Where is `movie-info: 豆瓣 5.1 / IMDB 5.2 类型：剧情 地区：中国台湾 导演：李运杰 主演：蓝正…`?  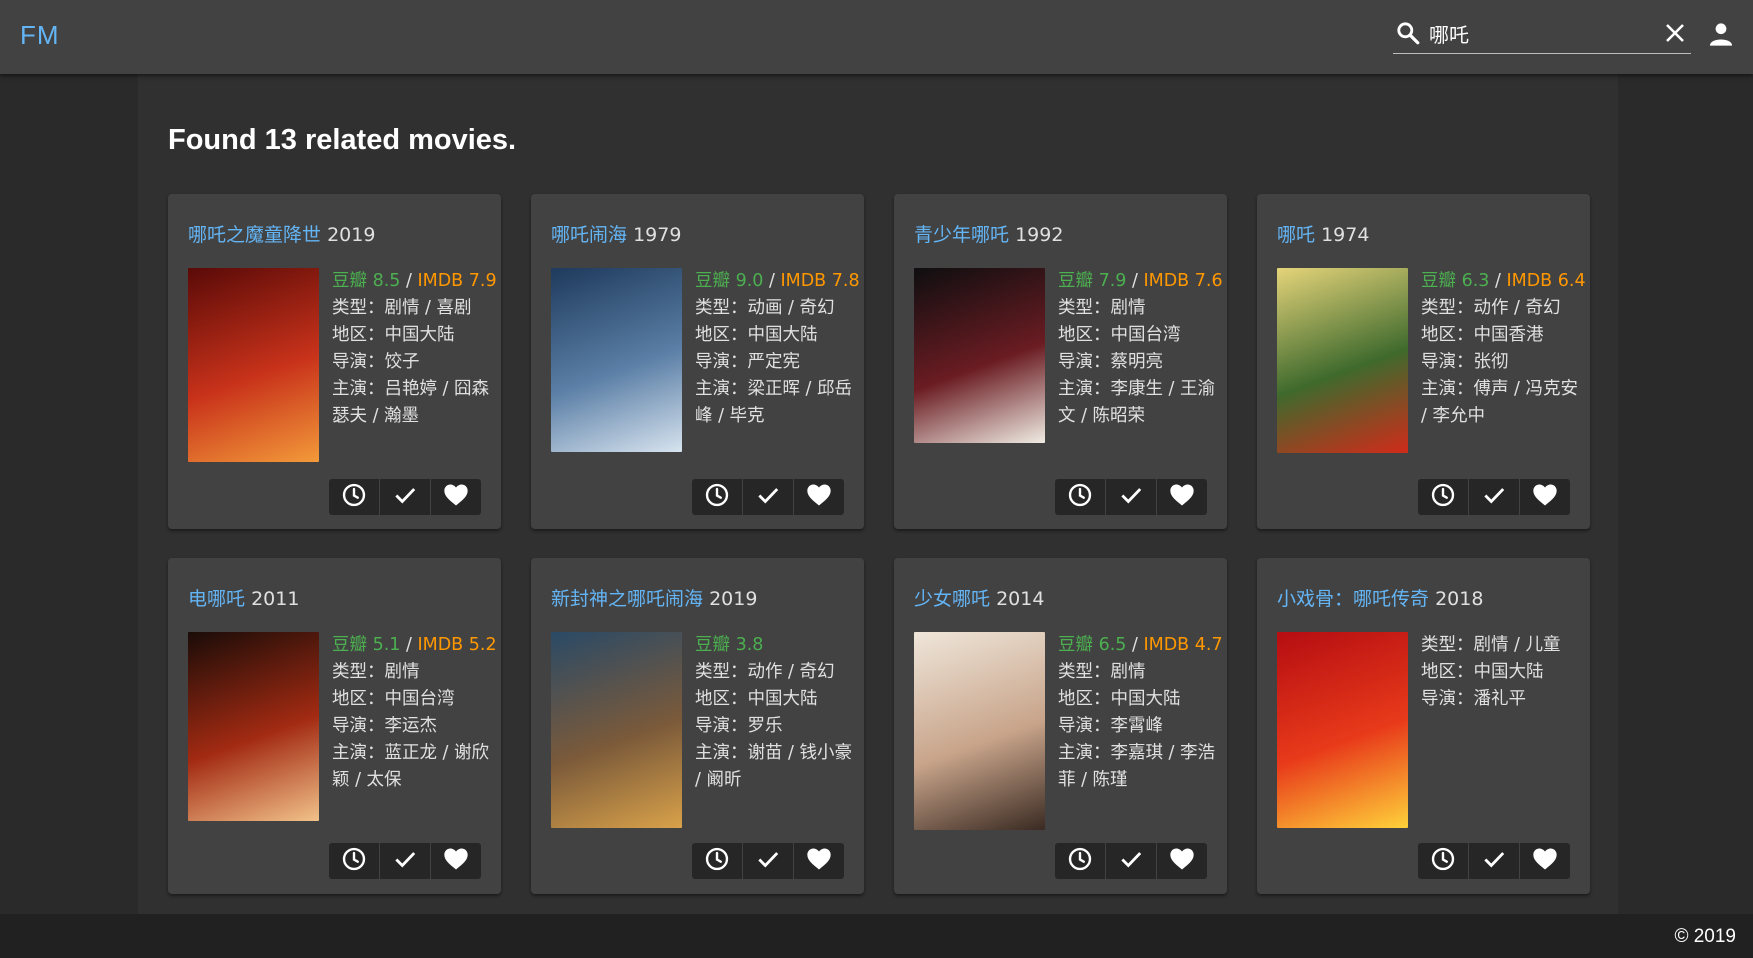
movie-info: 豆瓣 5.1 / IMDB 5.2 类型：剧情 地区：中国台湾 导演：李运杰 主演：蓝正… is located at coordinates (414, 713).